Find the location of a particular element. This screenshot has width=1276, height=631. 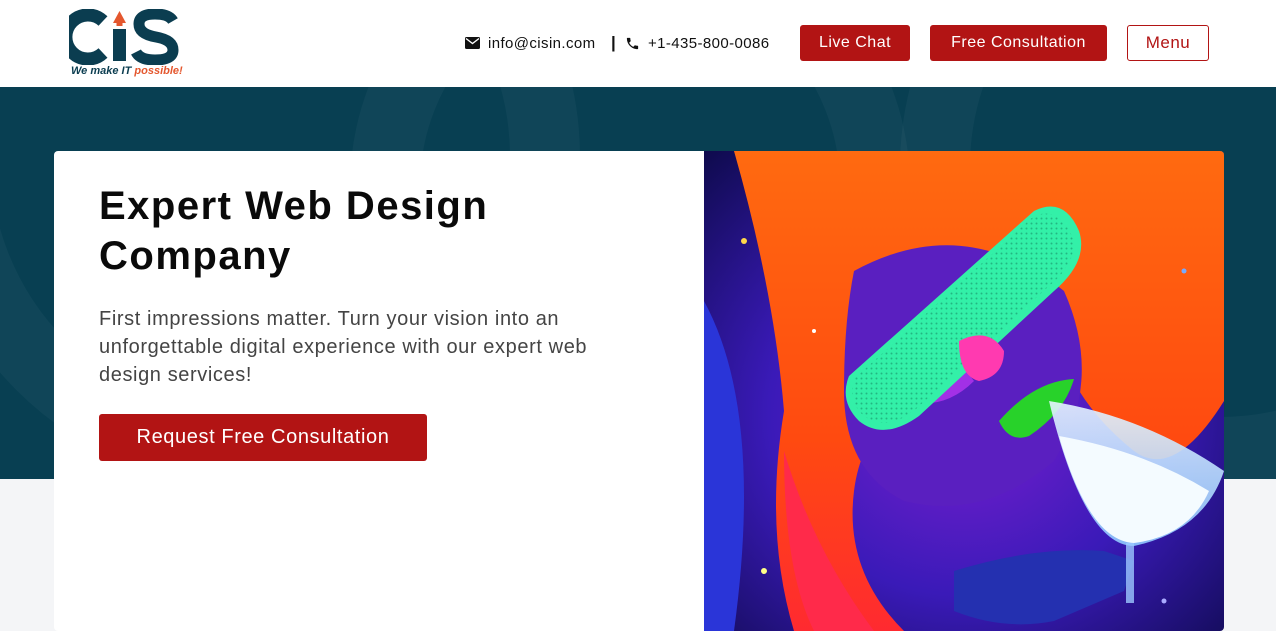

email-link: info@cisin.com is located at coordinates (530, 43).